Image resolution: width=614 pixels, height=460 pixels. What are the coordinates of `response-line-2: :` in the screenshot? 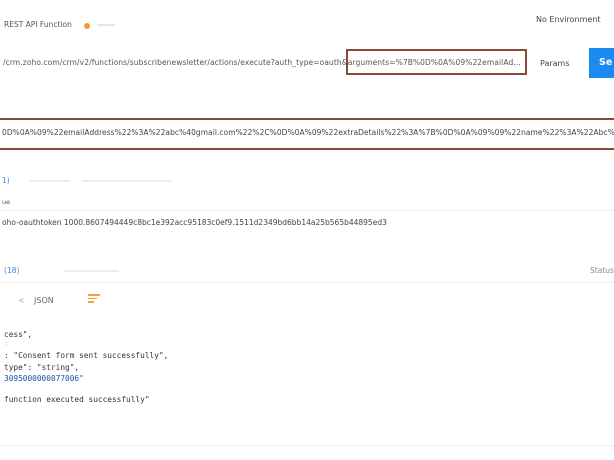 It's located at (6, 343).